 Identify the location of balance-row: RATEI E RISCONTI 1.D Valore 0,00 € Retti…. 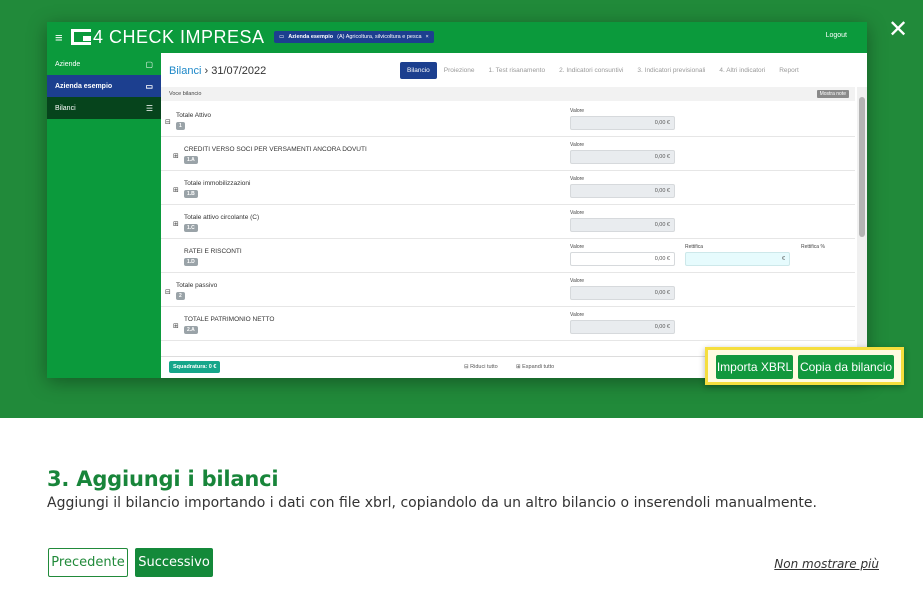
(508, 256).